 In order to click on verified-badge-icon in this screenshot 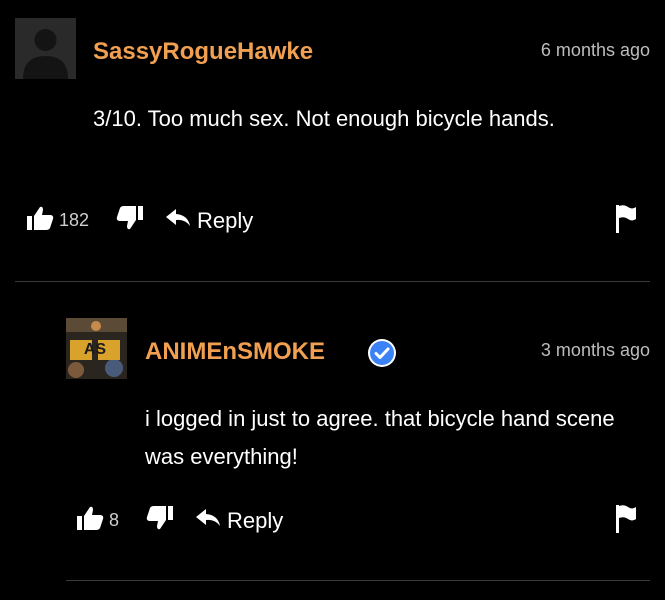, I will do `click(382, 353)`.